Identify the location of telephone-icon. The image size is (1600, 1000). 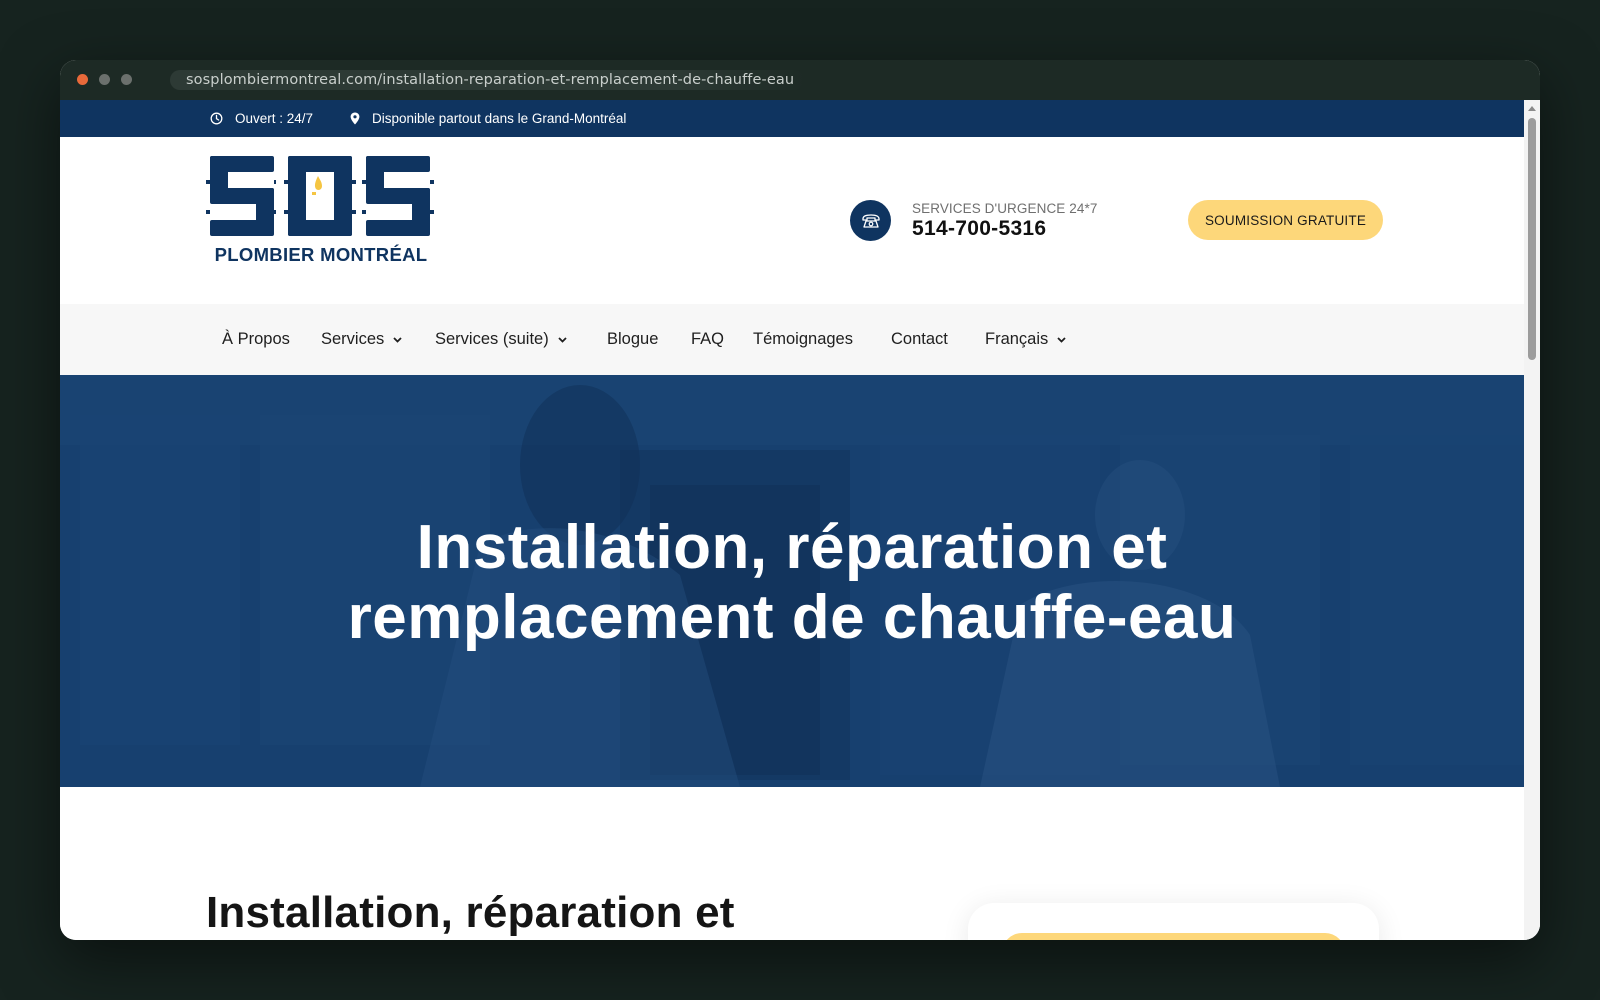
(870, 220).